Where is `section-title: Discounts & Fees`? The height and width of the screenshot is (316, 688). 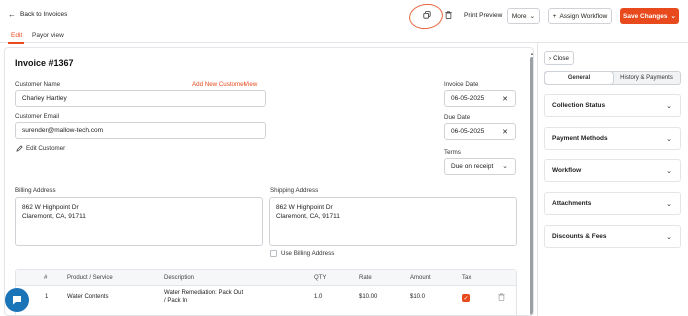
section-title: Discounts & Fees is located at coordinates (579, 236).